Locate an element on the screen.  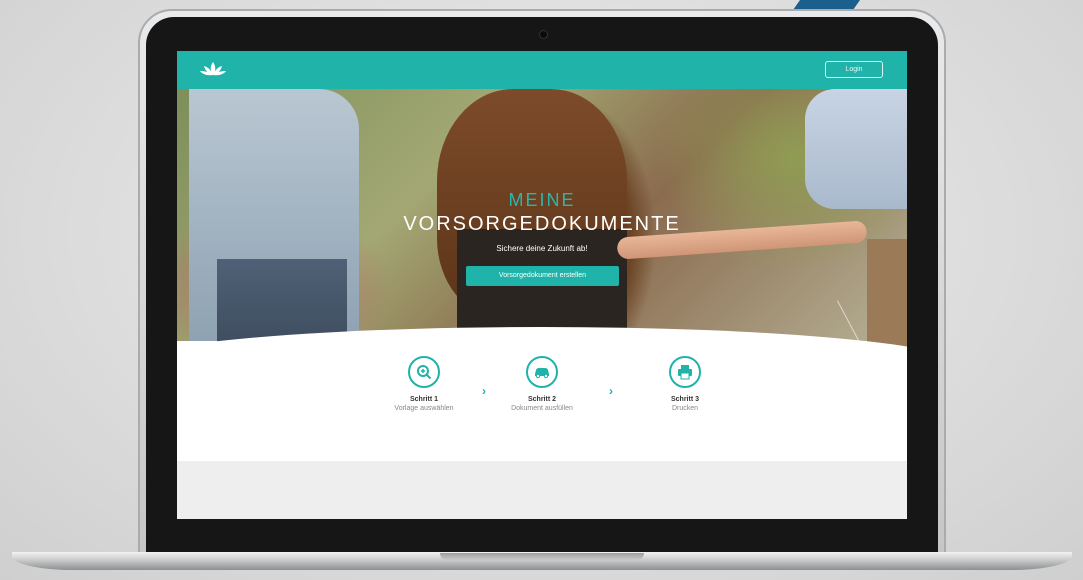
chevron-right-icon: › is located at coordinates (611, 391).